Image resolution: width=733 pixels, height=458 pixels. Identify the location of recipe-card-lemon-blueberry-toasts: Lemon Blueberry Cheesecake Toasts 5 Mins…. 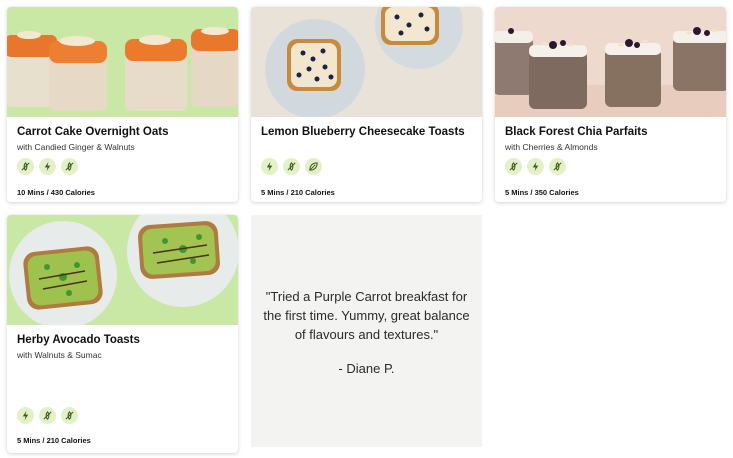
(366, 104).